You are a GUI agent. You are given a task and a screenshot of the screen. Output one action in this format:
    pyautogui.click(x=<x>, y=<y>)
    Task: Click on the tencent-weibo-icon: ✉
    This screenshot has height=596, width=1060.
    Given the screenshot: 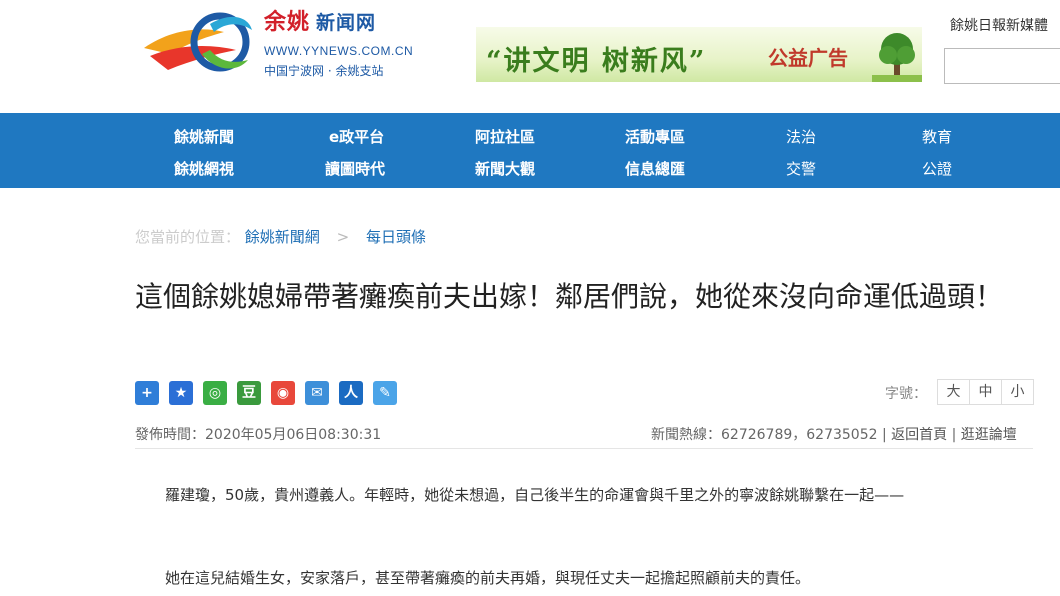 What is the action you would take?
    pyautogui.click(x=317, y=393)
    